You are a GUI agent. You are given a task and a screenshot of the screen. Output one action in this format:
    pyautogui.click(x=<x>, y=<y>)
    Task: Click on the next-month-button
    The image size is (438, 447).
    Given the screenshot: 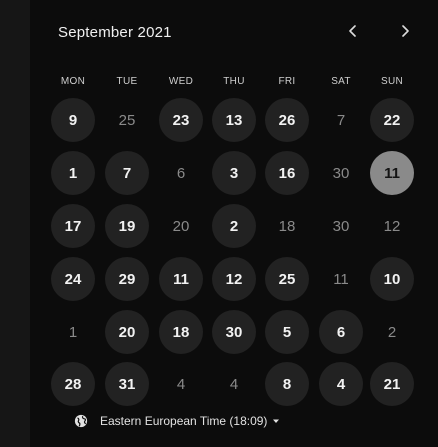 What is the action you would take?
    pyautogui.click(x=405, y=31)
    